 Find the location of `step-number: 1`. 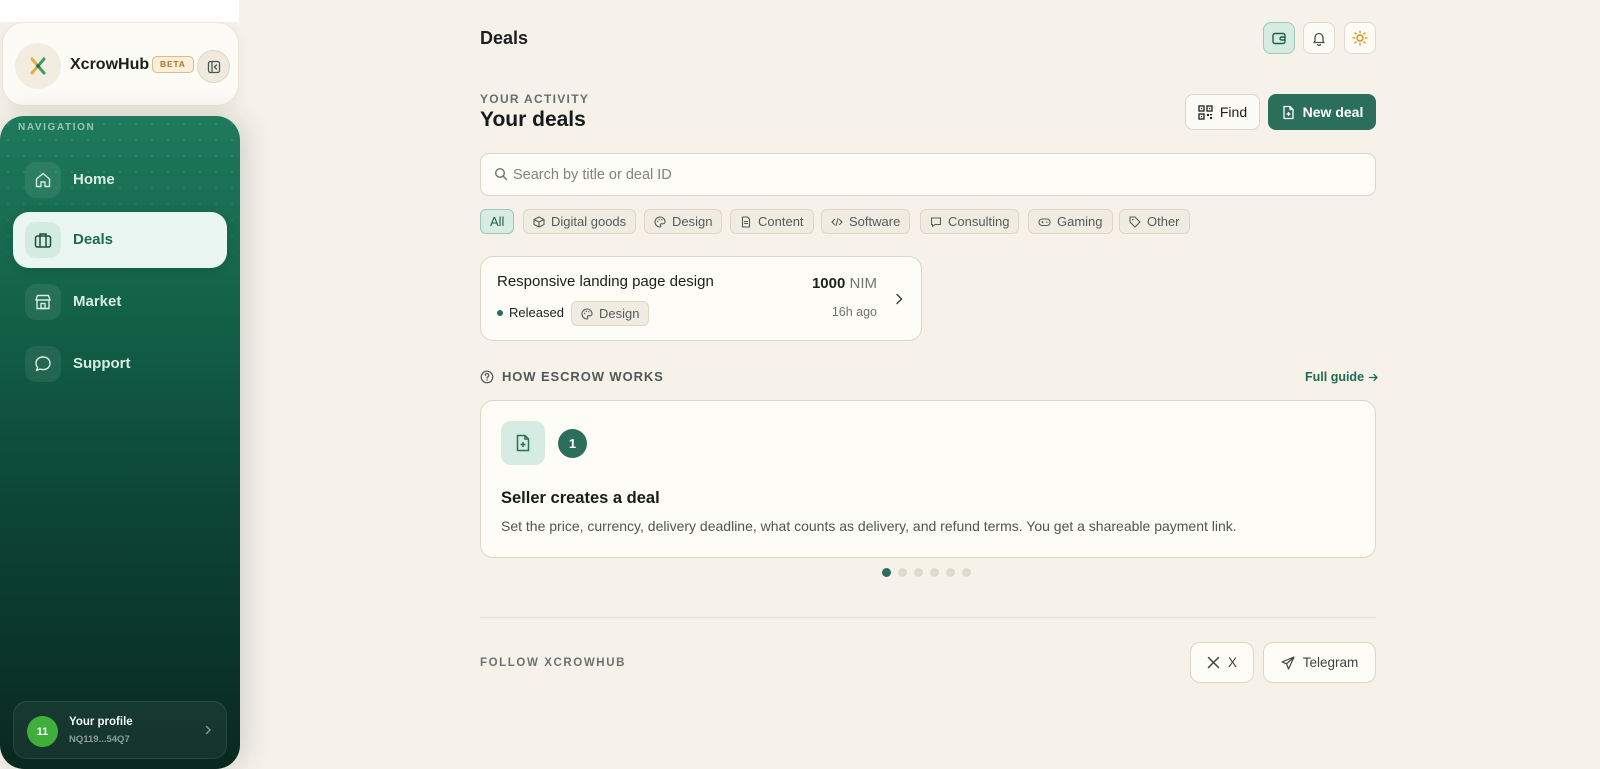

step-number: 1 is located at coordinates (572, 443).